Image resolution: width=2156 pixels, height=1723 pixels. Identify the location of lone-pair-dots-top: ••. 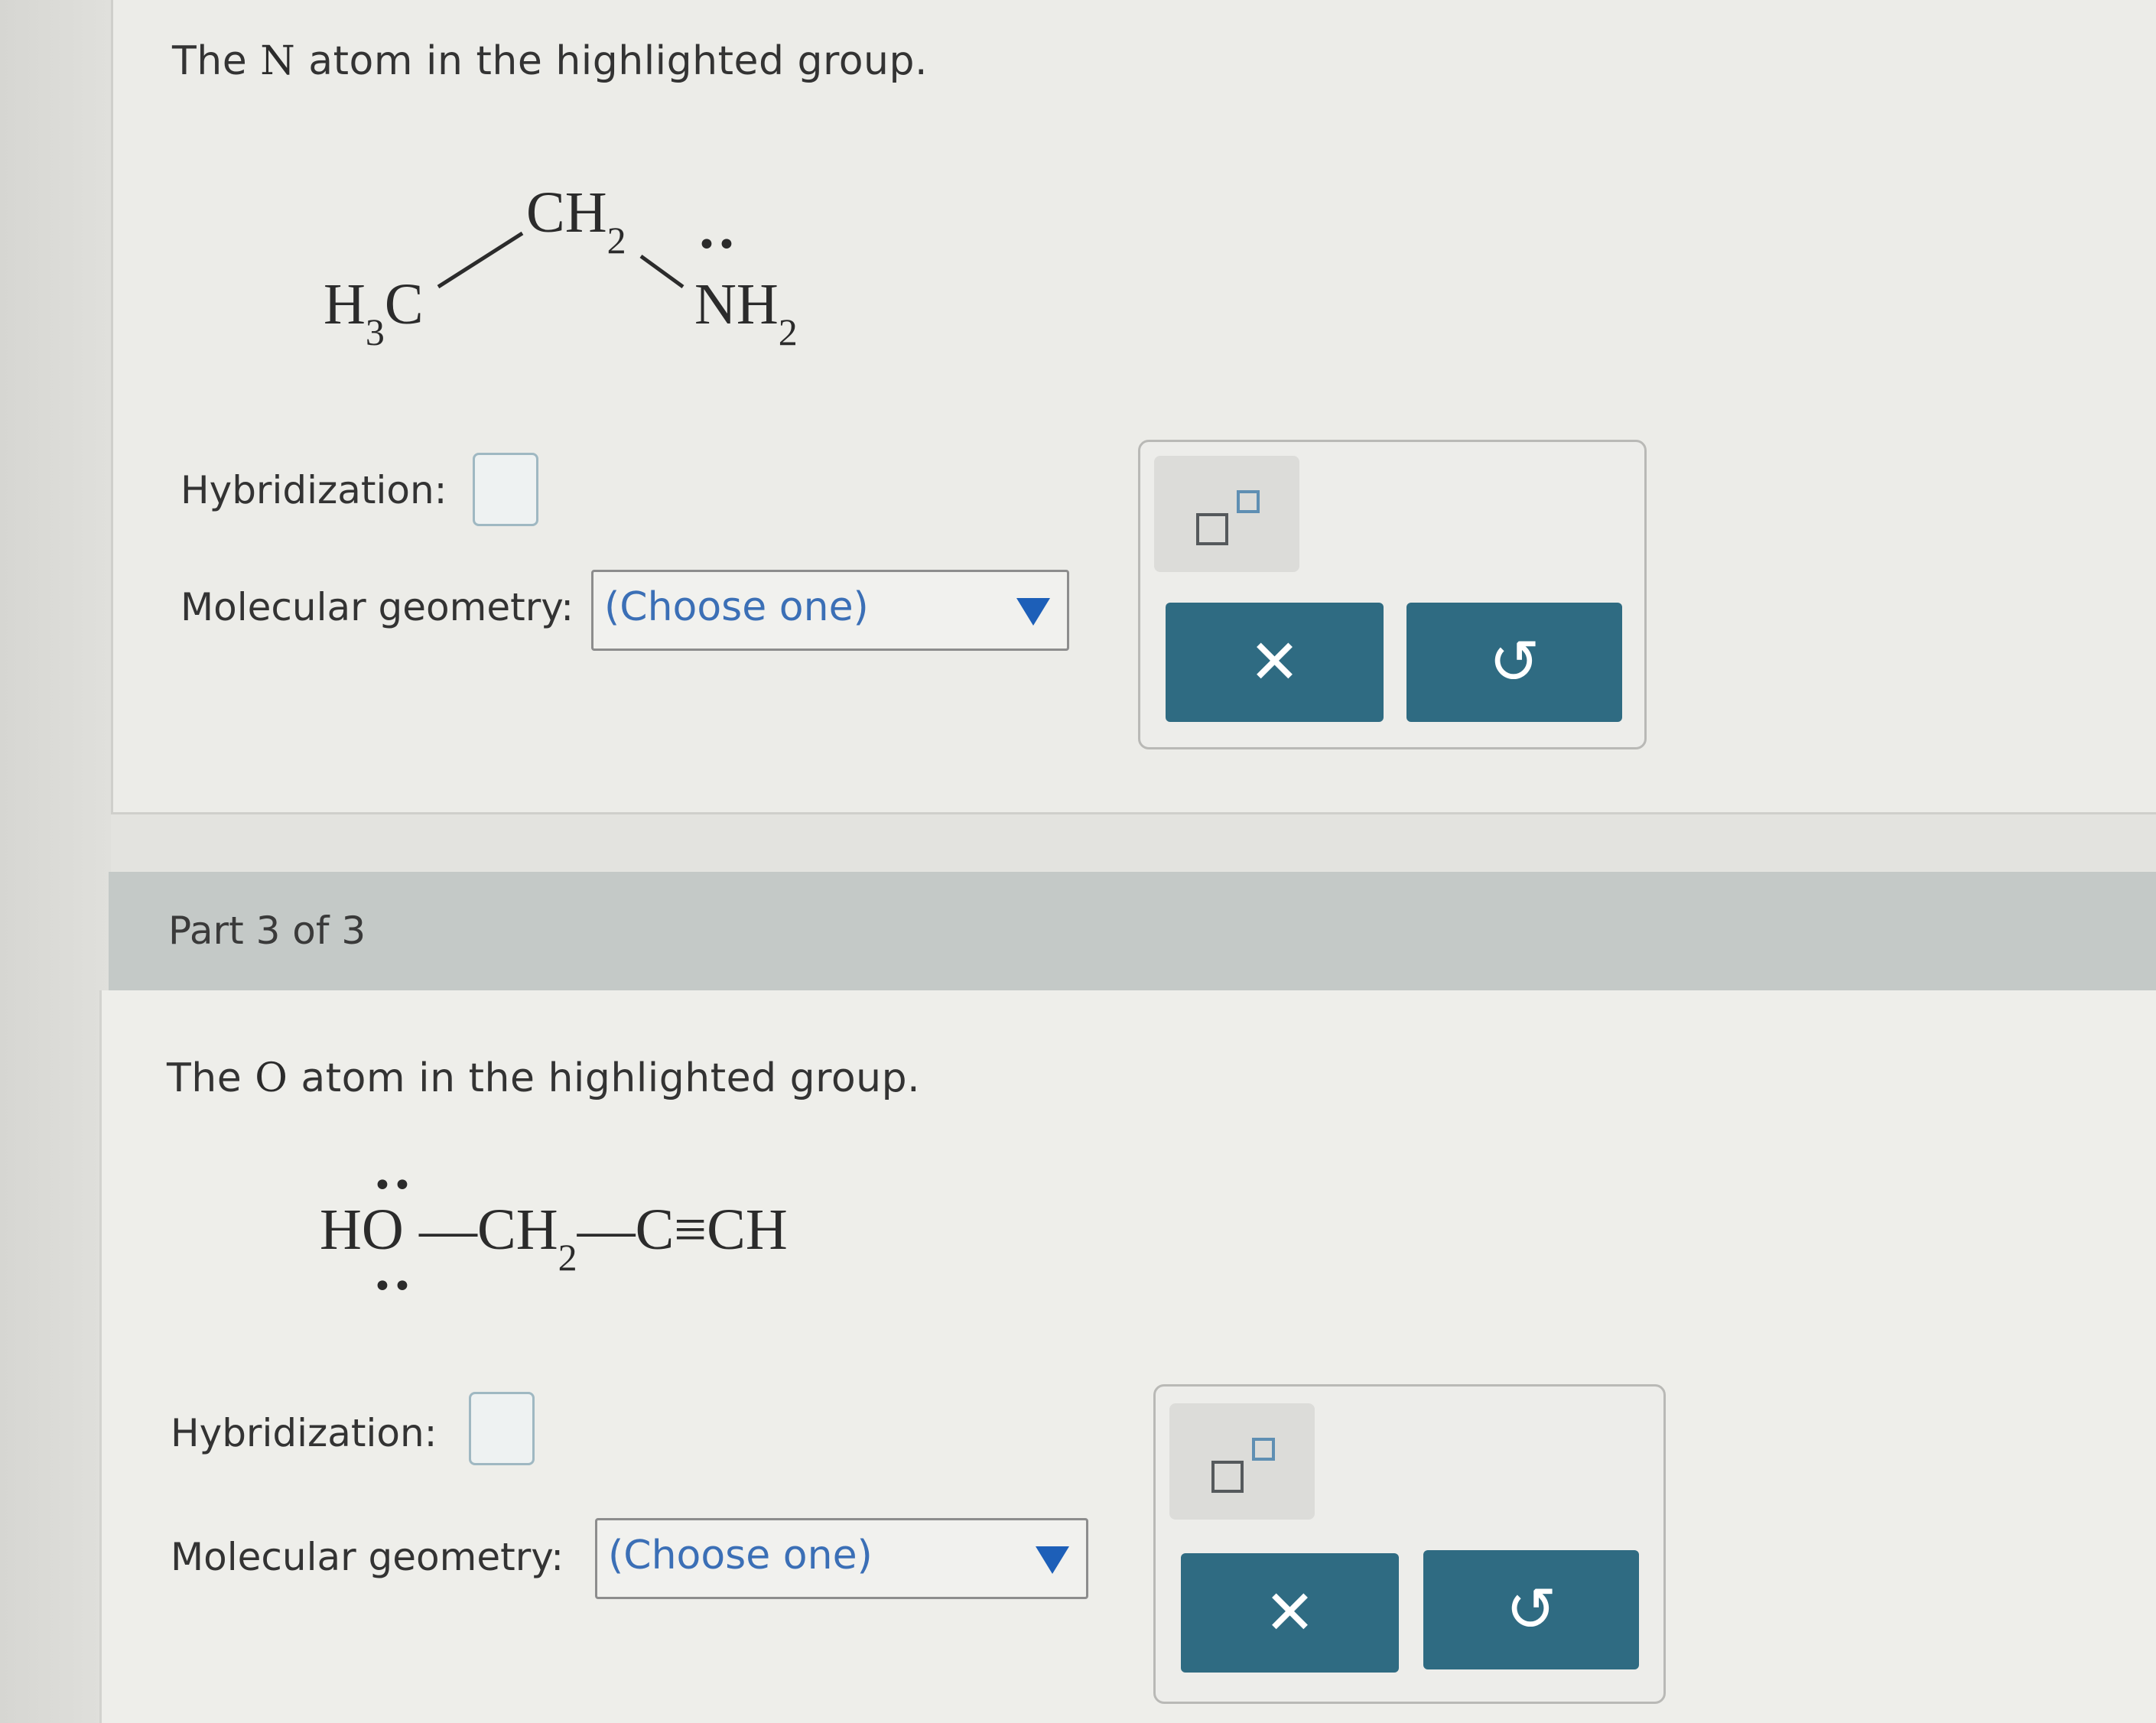
(392, 1185).